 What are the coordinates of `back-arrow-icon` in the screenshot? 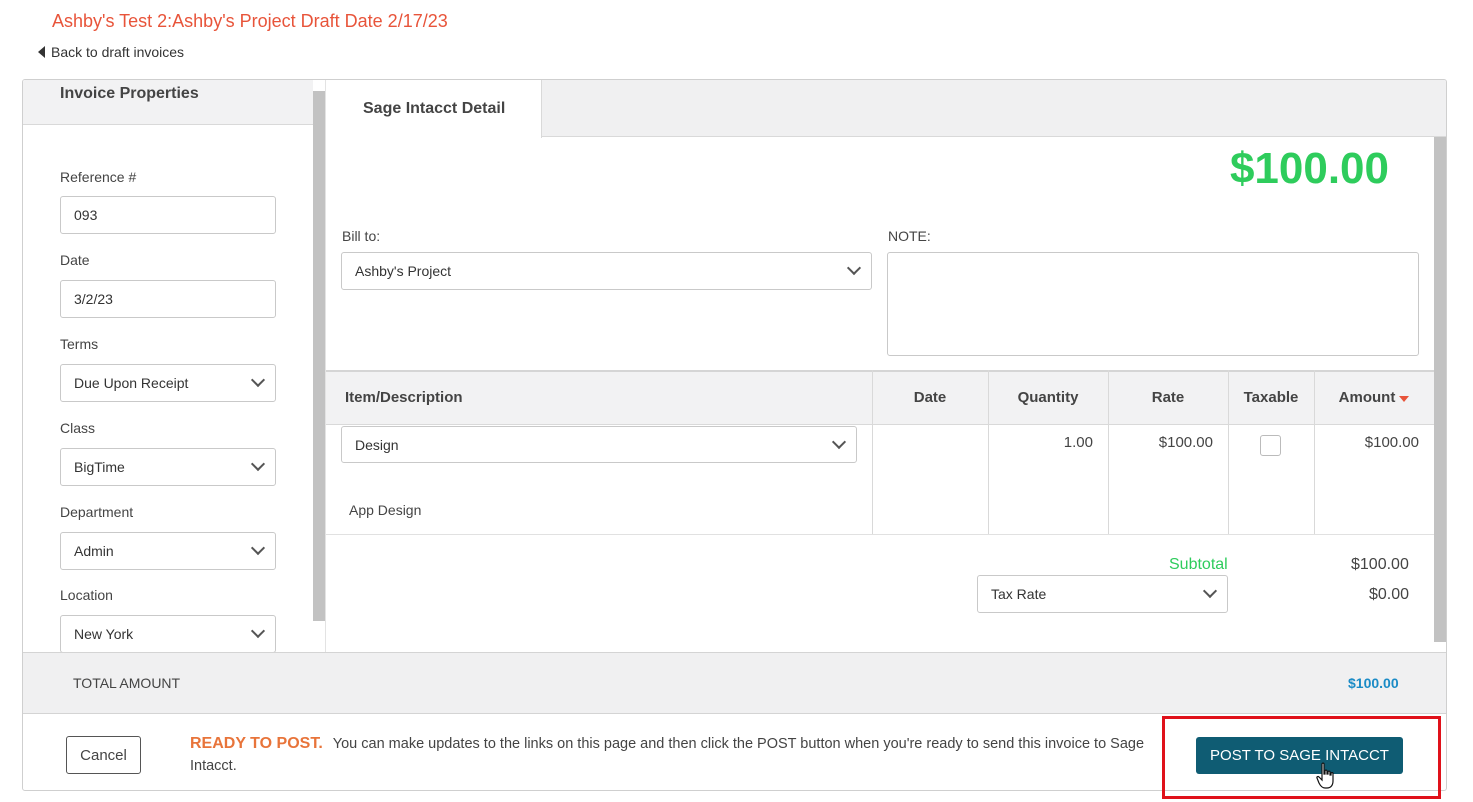 It's located at (41, 52).